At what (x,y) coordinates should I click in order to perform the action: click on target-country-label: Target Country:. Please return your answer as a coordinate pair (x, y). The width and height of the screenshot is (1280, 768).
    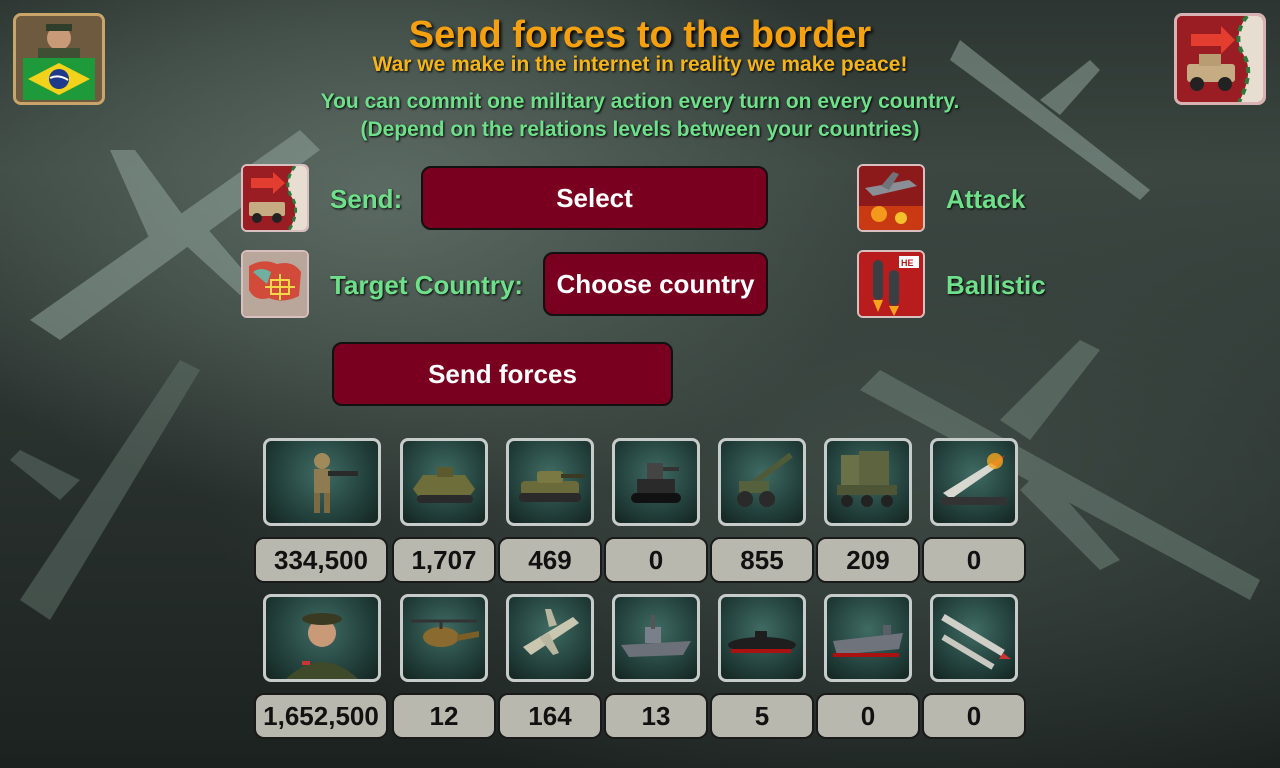
    Looking at the image, I should click on (427, 285).